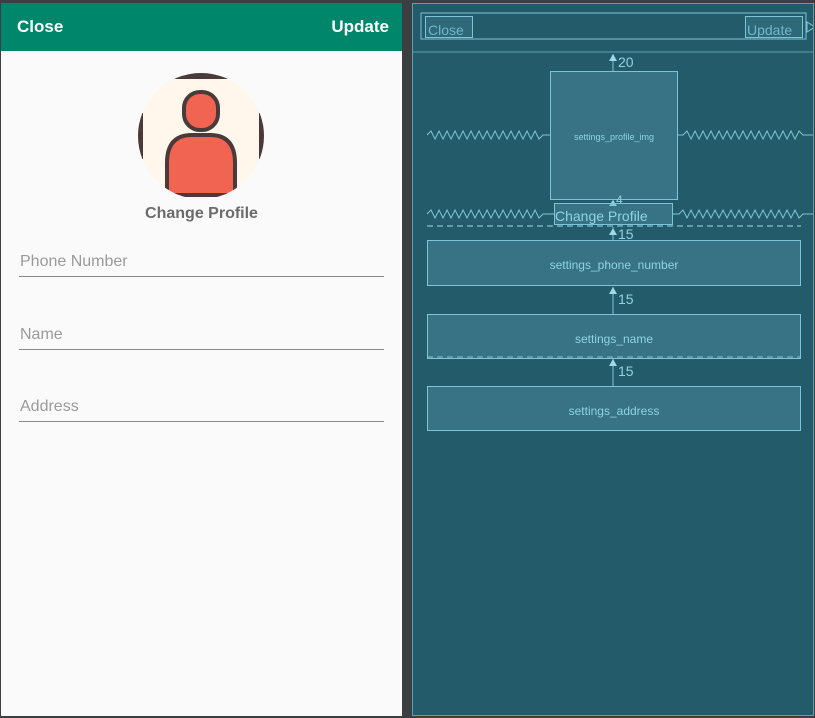 This screenshot has height=718, width=815. I want to click on close-button: Close, so click(40, 27).